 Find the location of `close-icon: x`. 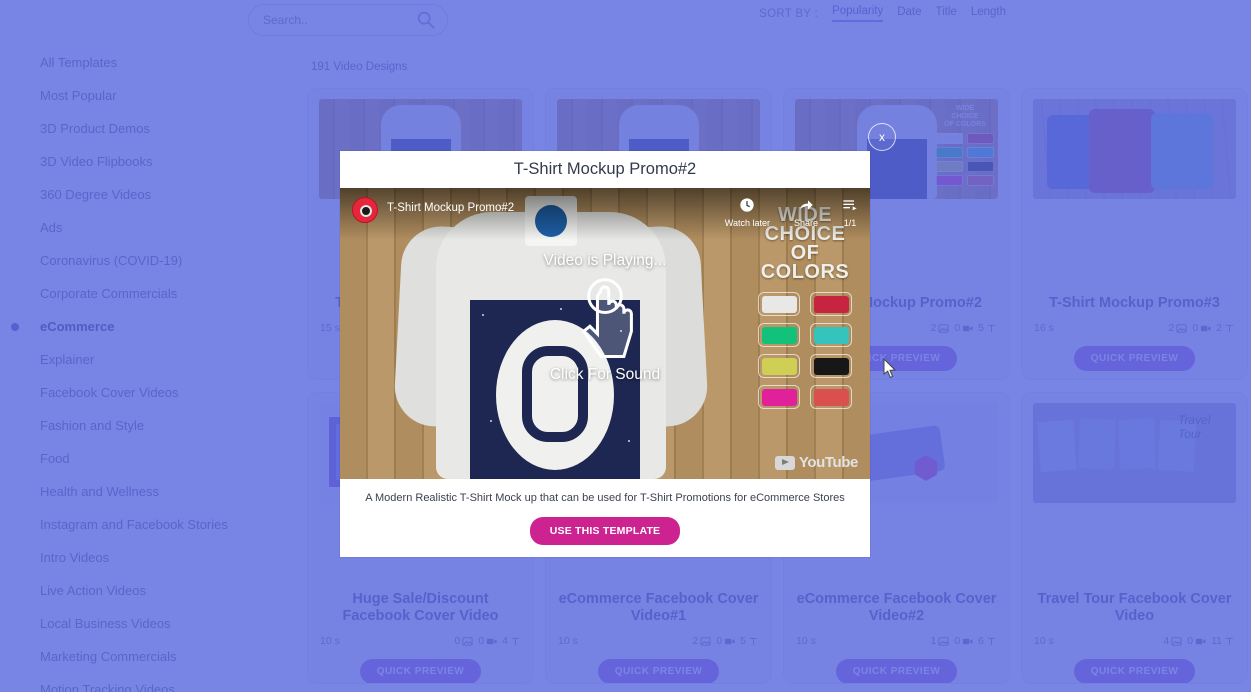

close-icon: x is located at coordinates (882, 137).